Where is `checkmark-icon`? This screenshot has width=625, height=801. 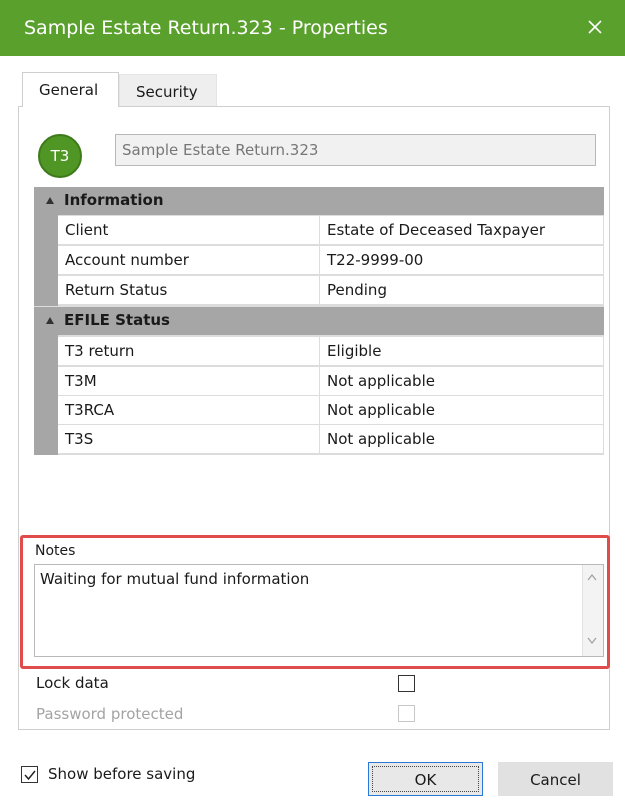
checkmark-icon is located at coordinates (30, 775).